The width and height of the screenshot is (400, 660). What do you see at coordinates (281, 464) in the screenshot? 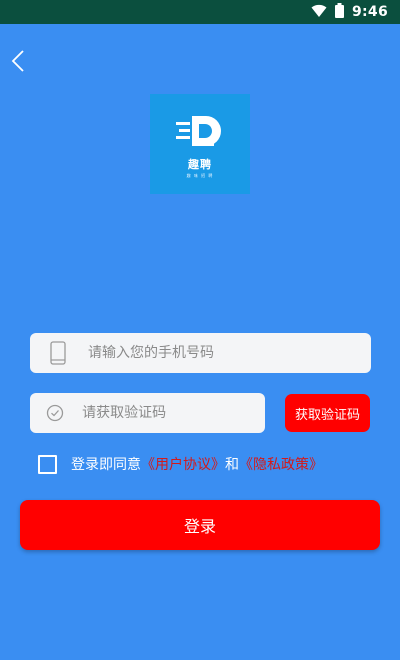
I see `privacy-policy-link: 《隐私政策》` at bounding box center [281, 464].